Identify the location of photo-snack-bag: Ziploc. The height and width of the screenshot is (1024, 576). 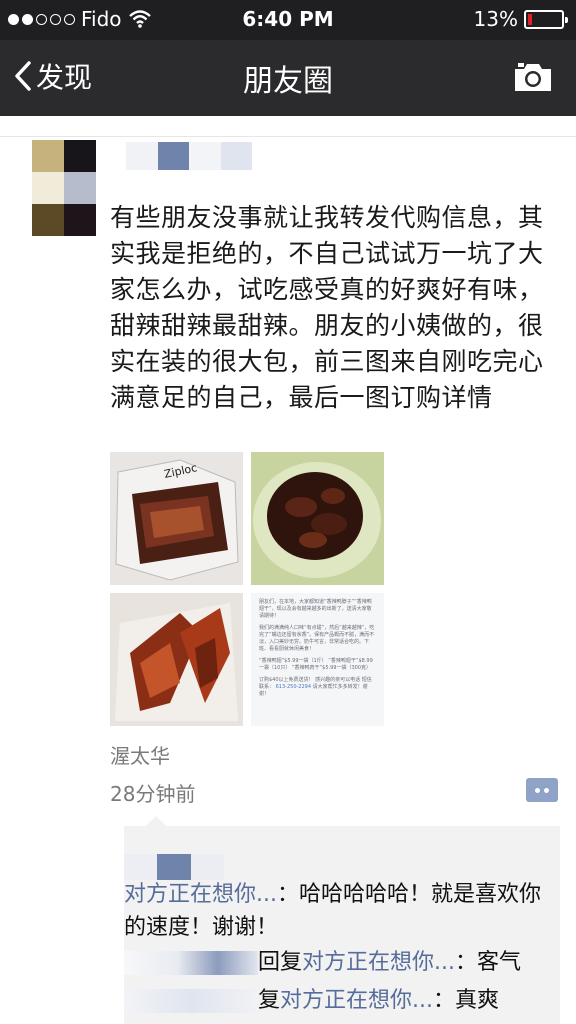
(176, 518).